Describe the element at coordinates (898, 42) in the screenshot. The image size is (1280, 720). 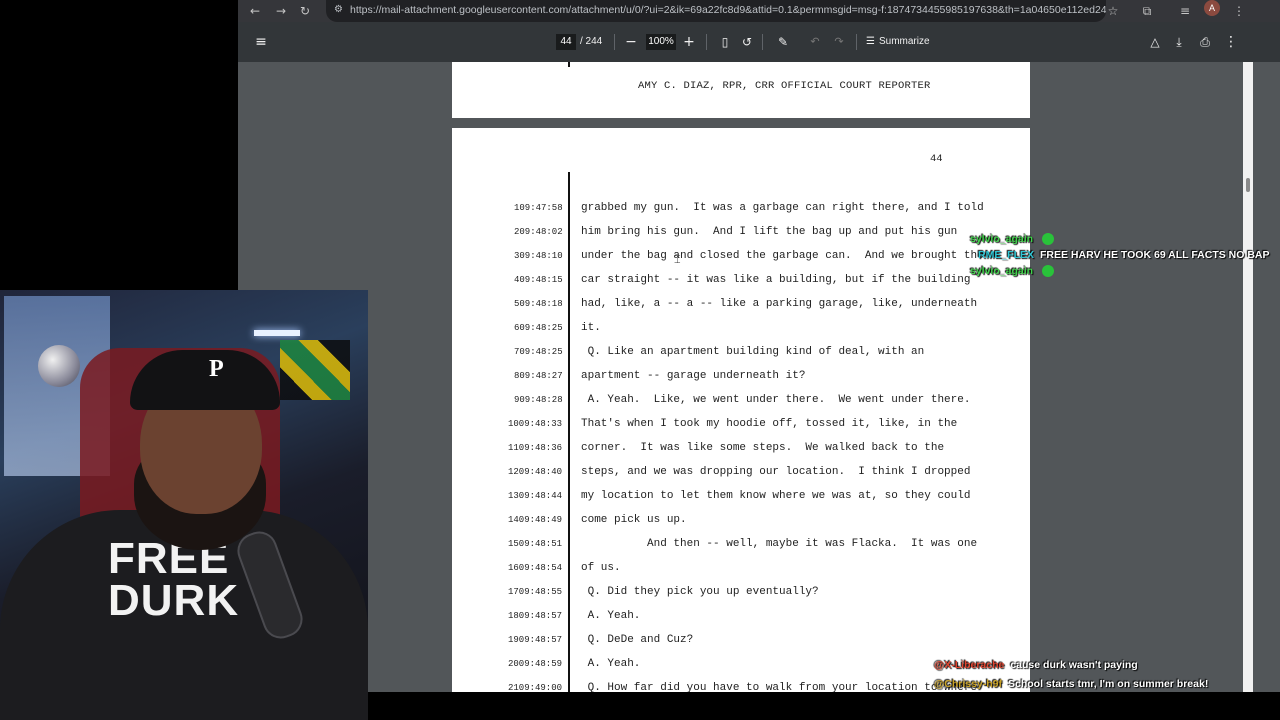
I see `summarize-button: ☰ Summarize` at that location.